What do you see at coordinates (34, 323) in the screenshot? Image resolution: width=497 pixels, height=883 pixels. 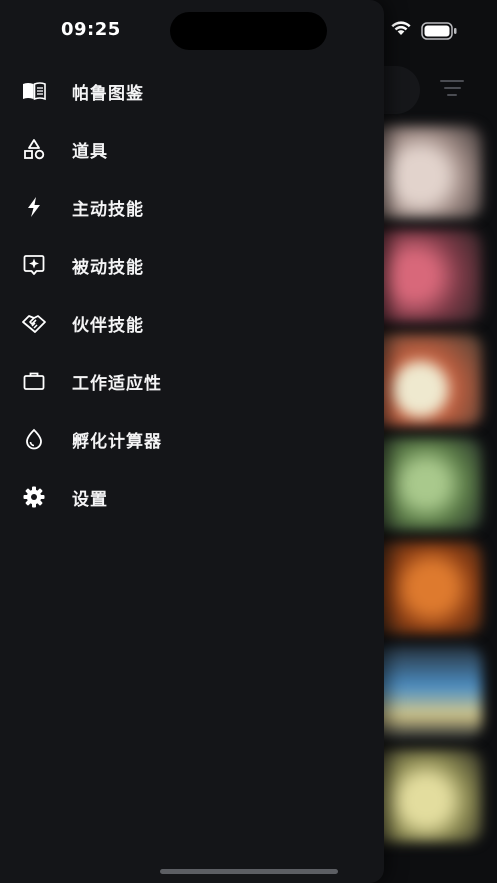 I see `handshake-icon` at bounding box center [34, 323].